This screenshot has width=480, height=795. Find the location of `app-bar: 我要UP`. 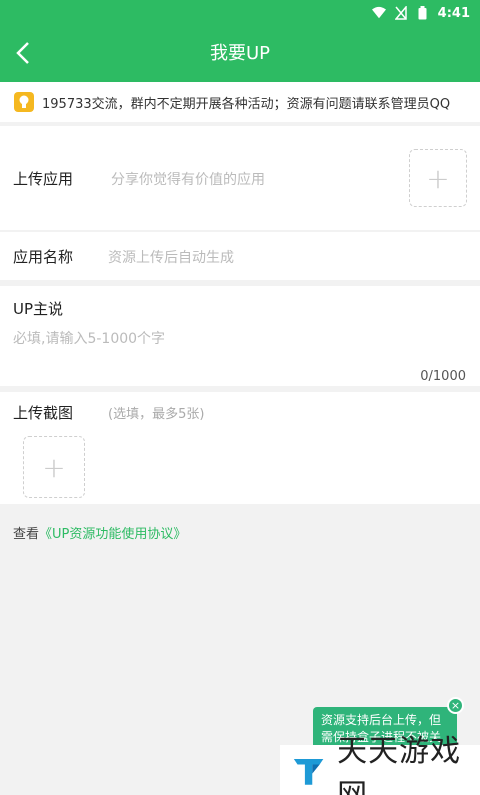

app-bar: 我要UP is located at coordinates (240, 54).